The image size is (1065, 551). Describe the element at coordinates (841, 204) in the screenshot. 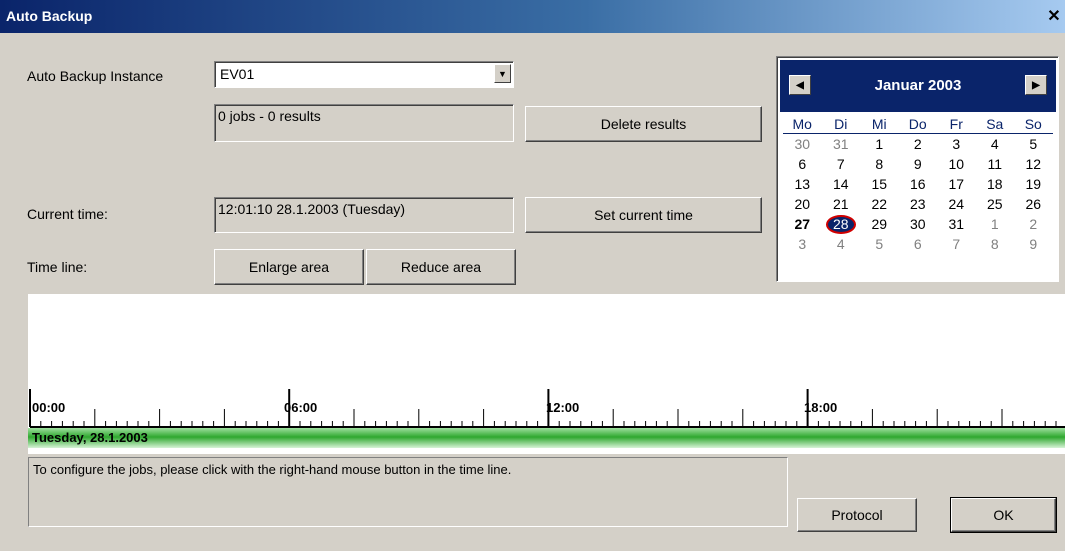

I see `calendar-day: 21` at that location.